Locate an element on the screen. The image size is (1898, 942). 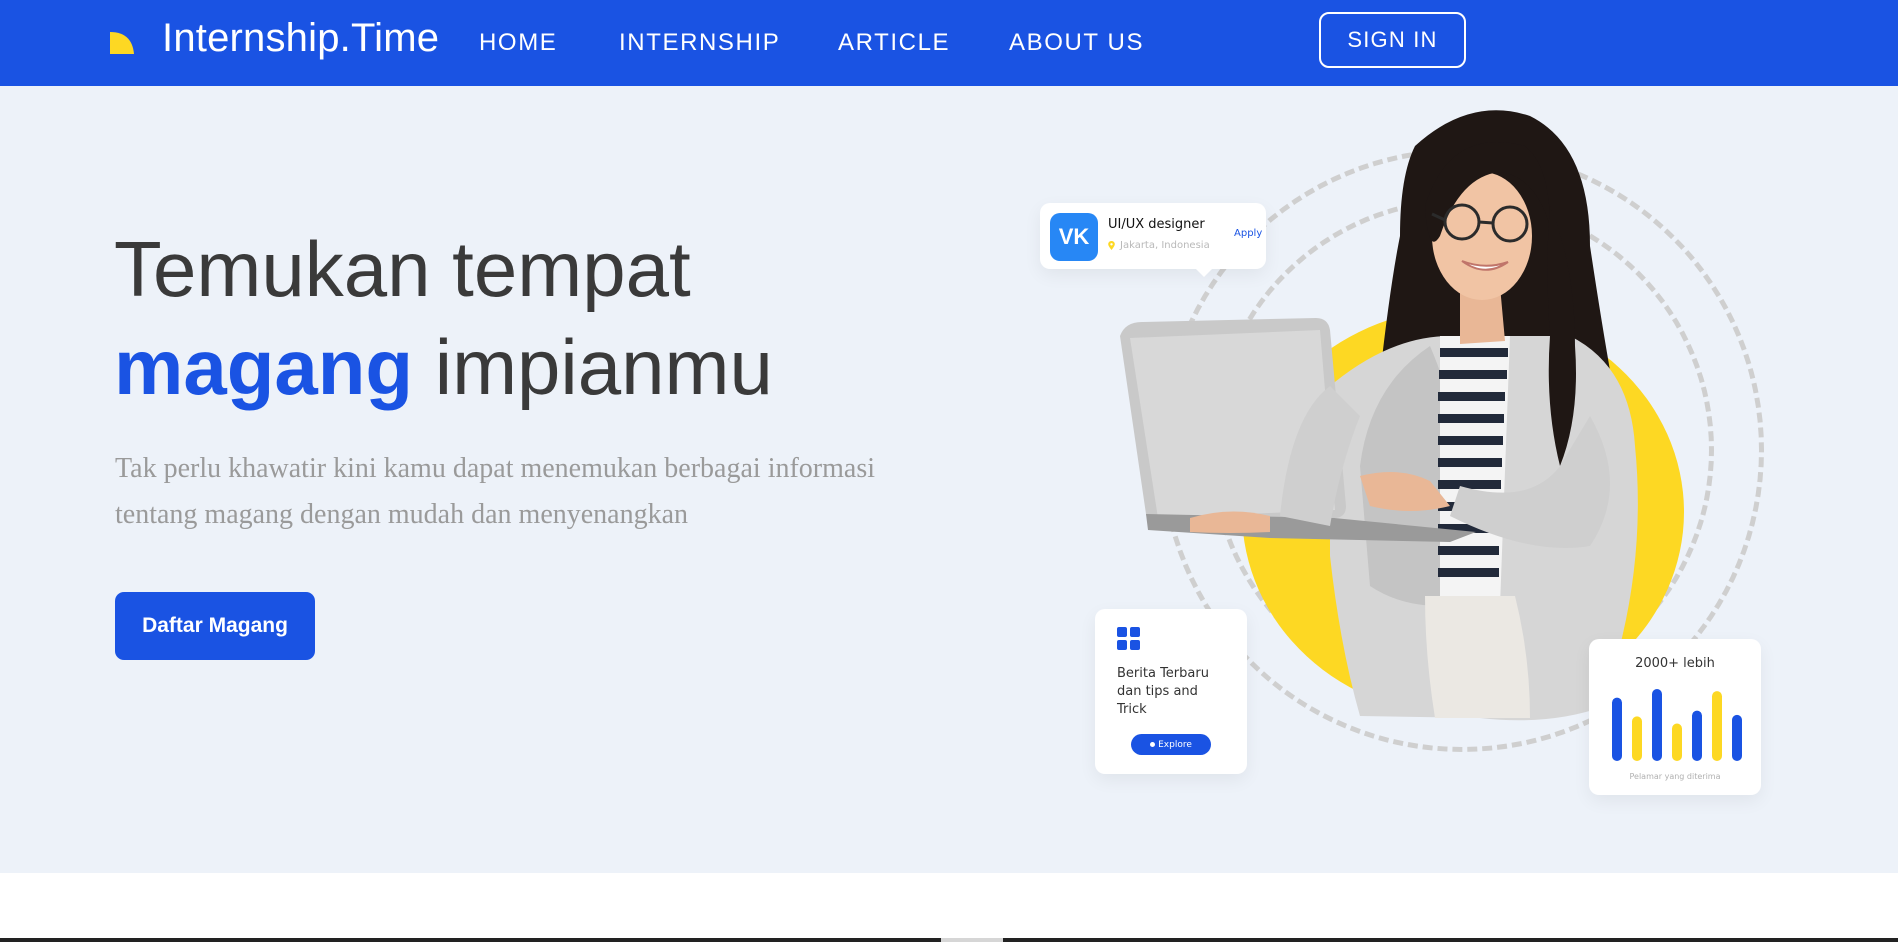
nav-home: HOME is located at coordinates (518, 43).